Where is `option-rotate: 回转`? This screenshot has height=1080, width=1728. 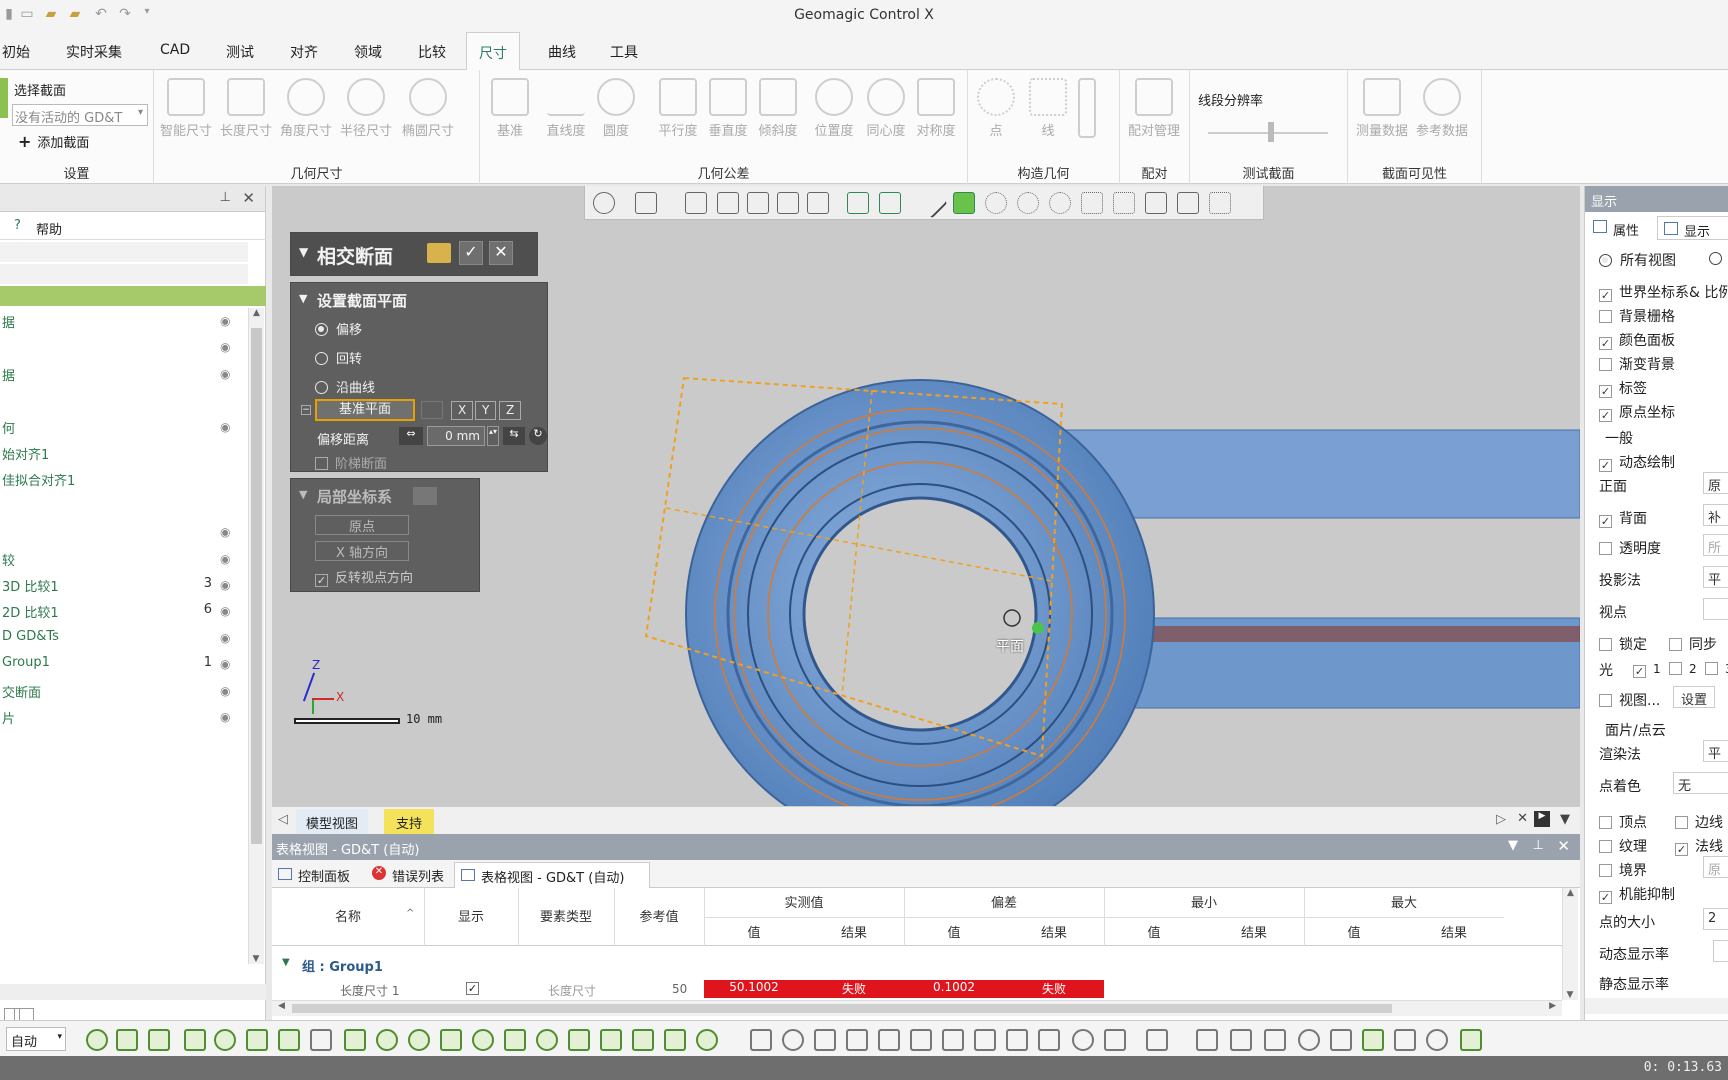 option-rotate: 回转 is located at coordinates (338, 357).